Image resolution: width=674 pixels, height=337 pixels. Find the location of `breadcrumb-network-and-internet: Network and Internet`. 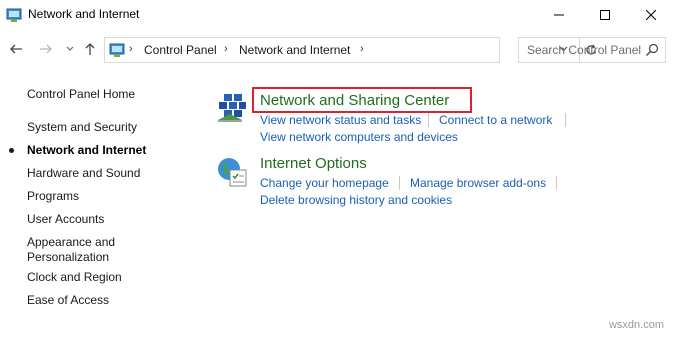

breadcrumb-network-and-internet: Network and Internet is located at coordinates (294, 50).